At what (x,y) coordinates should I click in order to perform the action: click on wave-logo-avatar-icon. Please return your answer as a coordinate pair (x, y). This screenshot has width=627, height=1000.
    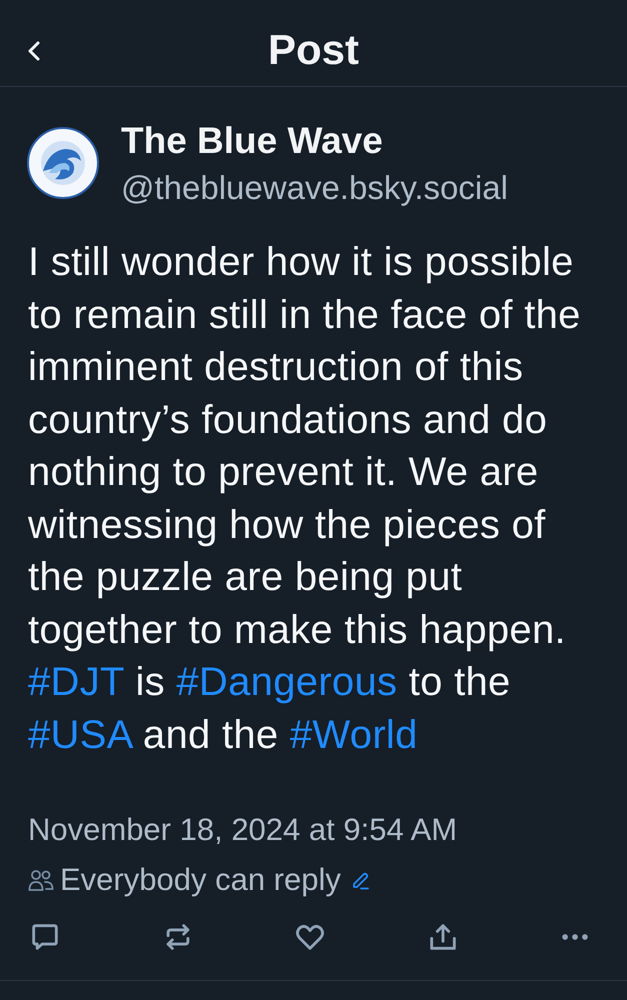
    Looking at the image, I should click on (63, 163).